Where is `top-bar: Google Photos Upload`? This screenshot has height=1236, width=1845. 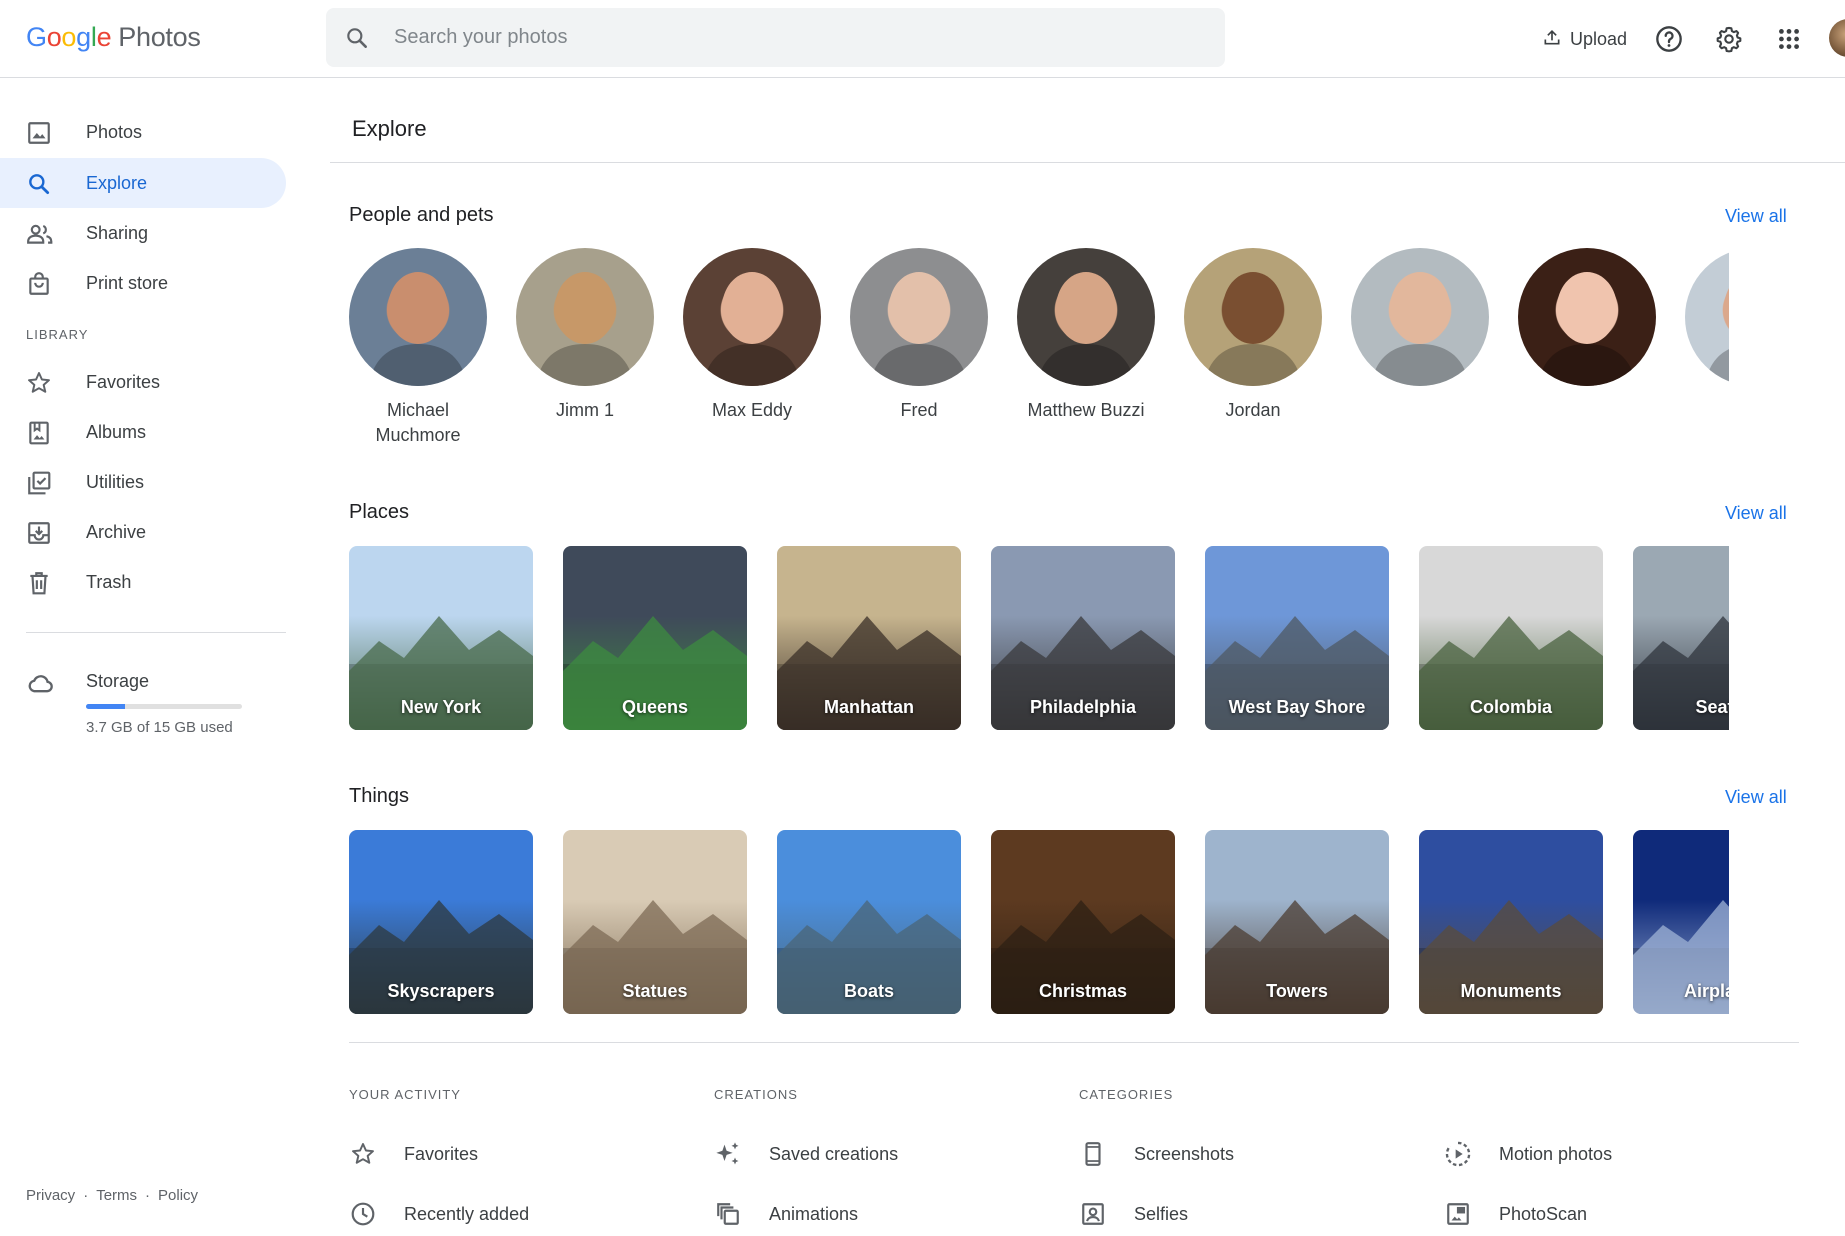
top-bar: Google Photos Upload is located at coordinates (922, 39).